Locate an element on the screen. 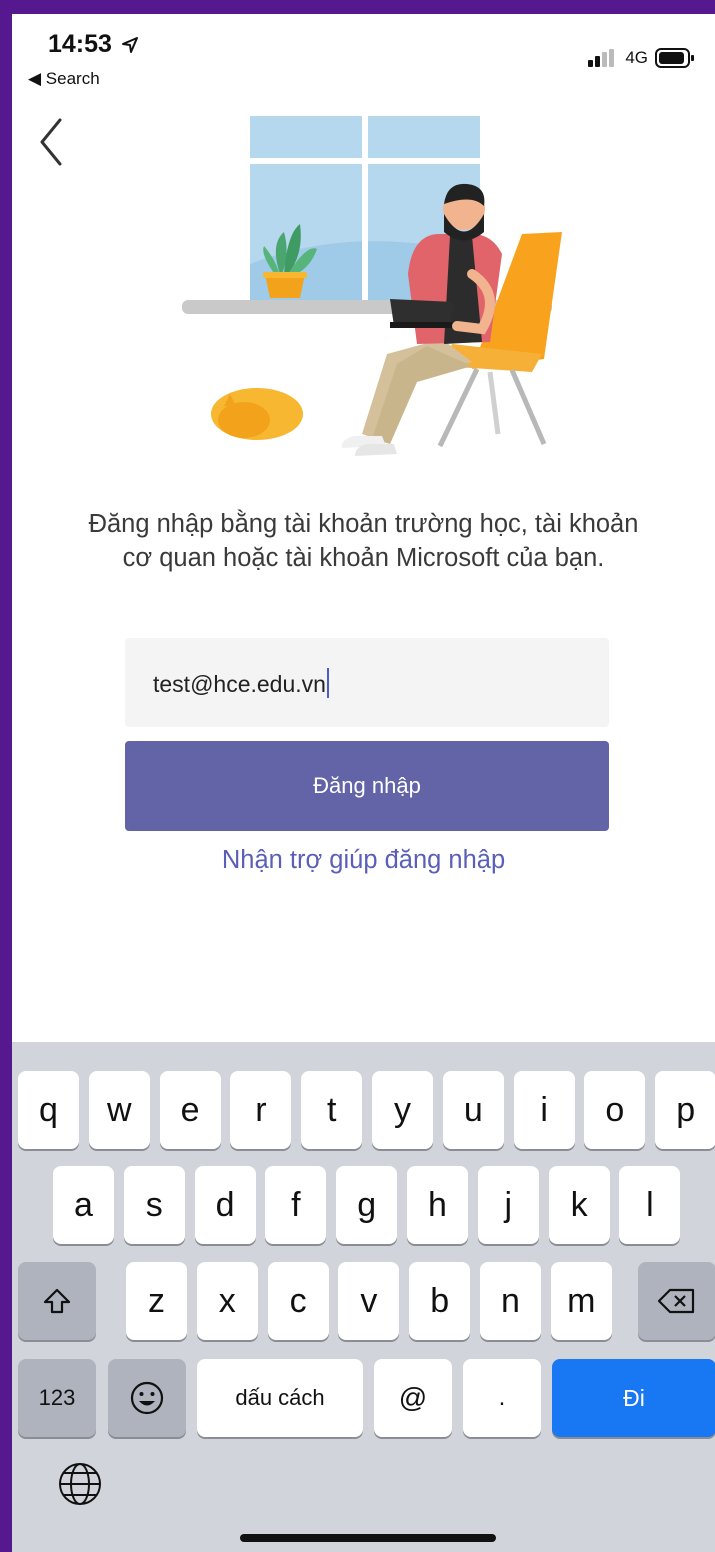 The height and width of the screenshot is (1552, 715). key-y: y is located at coordinates (402, 1110).